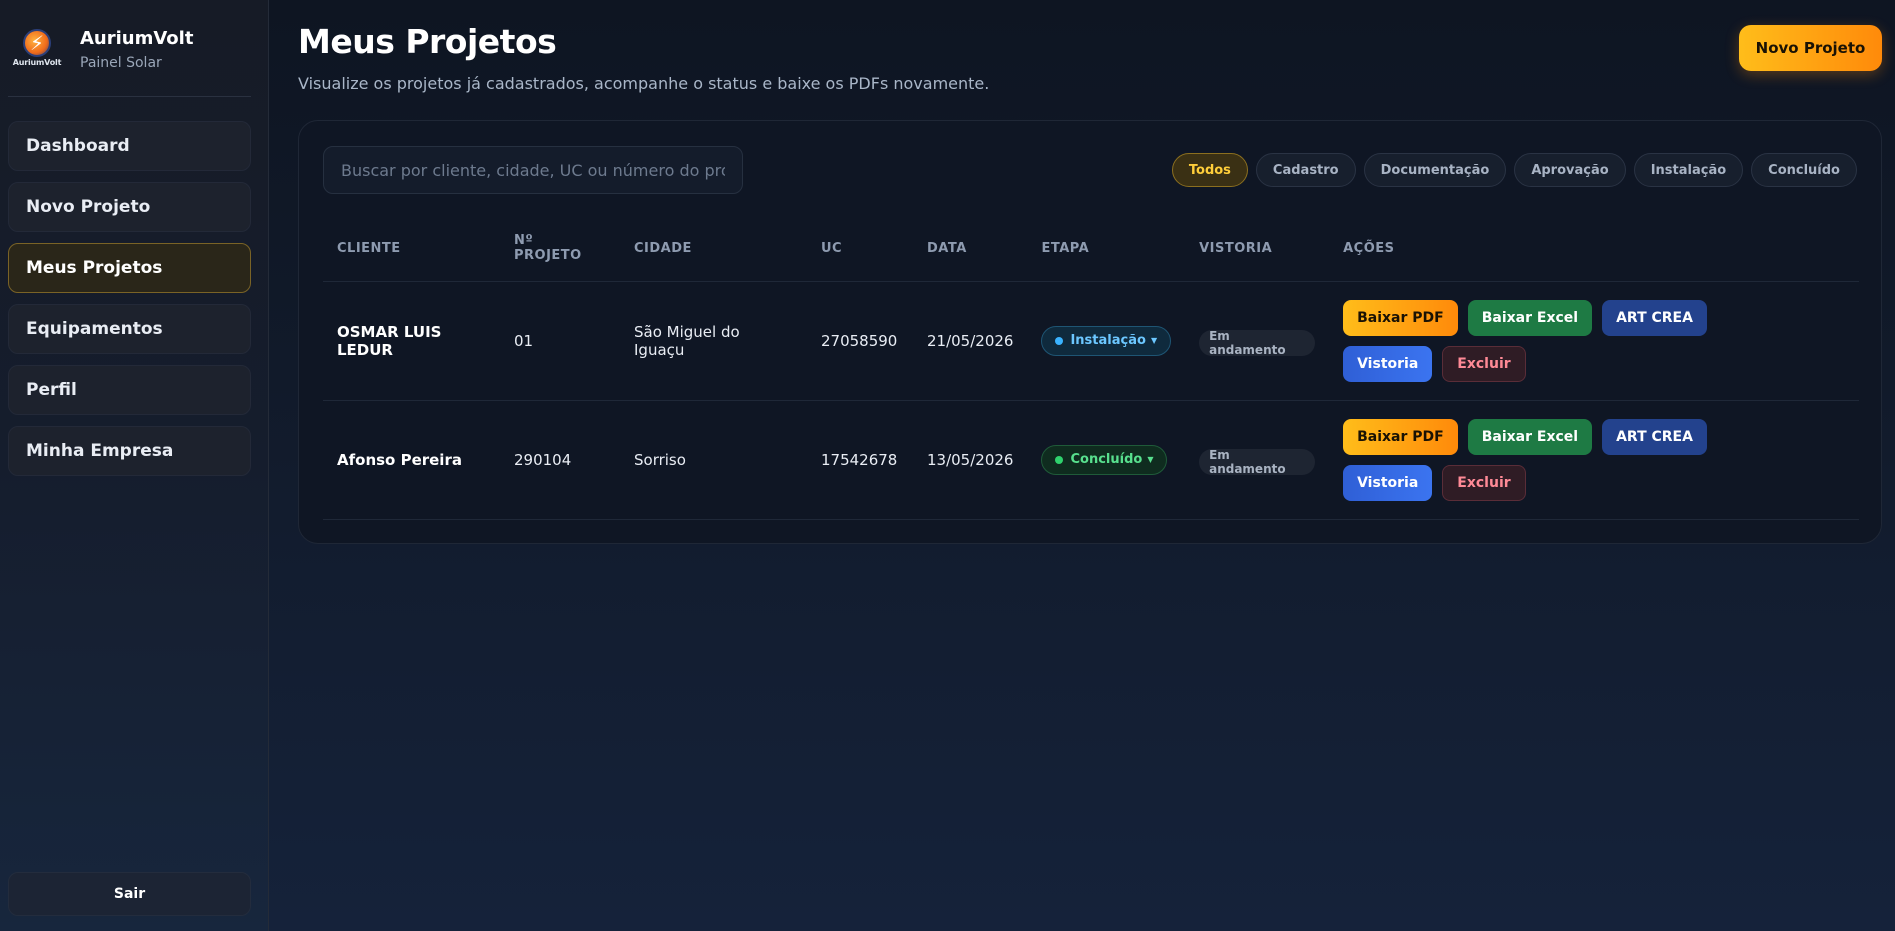 Image resolution: width=1895 pixels, height=931 pixels. What do you see at coordinates (1804, 170) in the screenshot?
I see `filter-concluido: Concluído` at bounding box center [1804, 170].